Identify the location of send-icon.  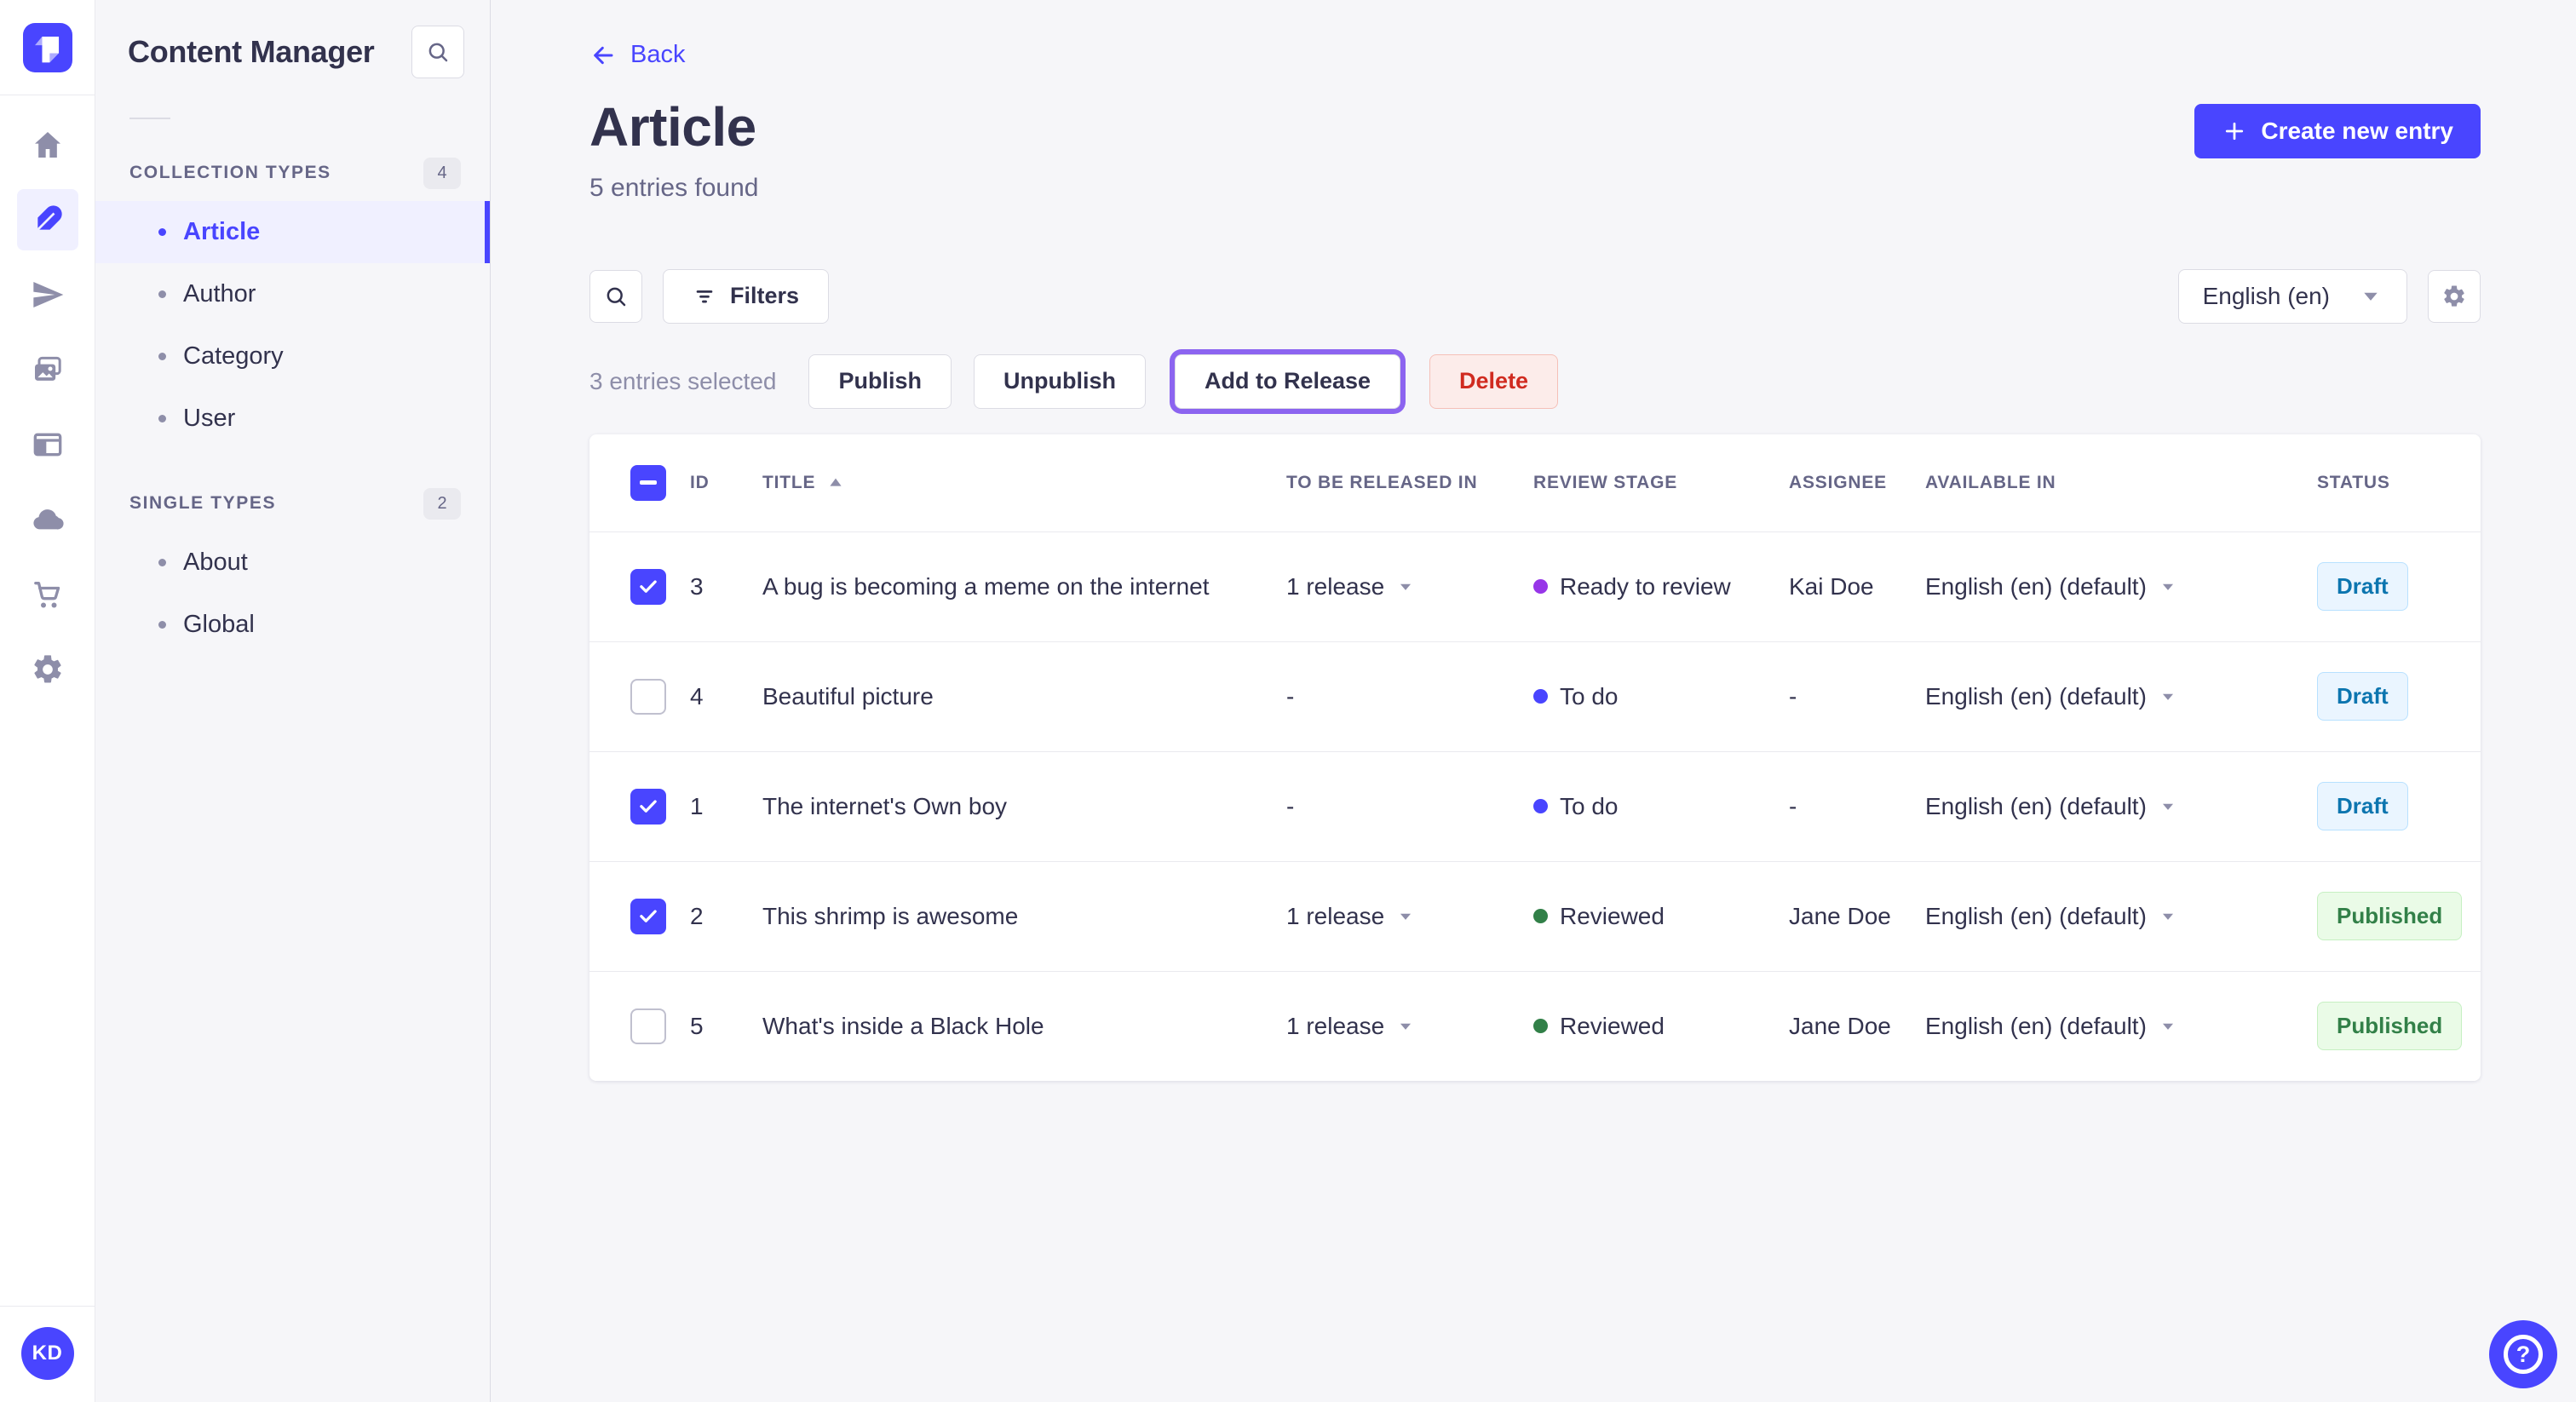
(48, 294).